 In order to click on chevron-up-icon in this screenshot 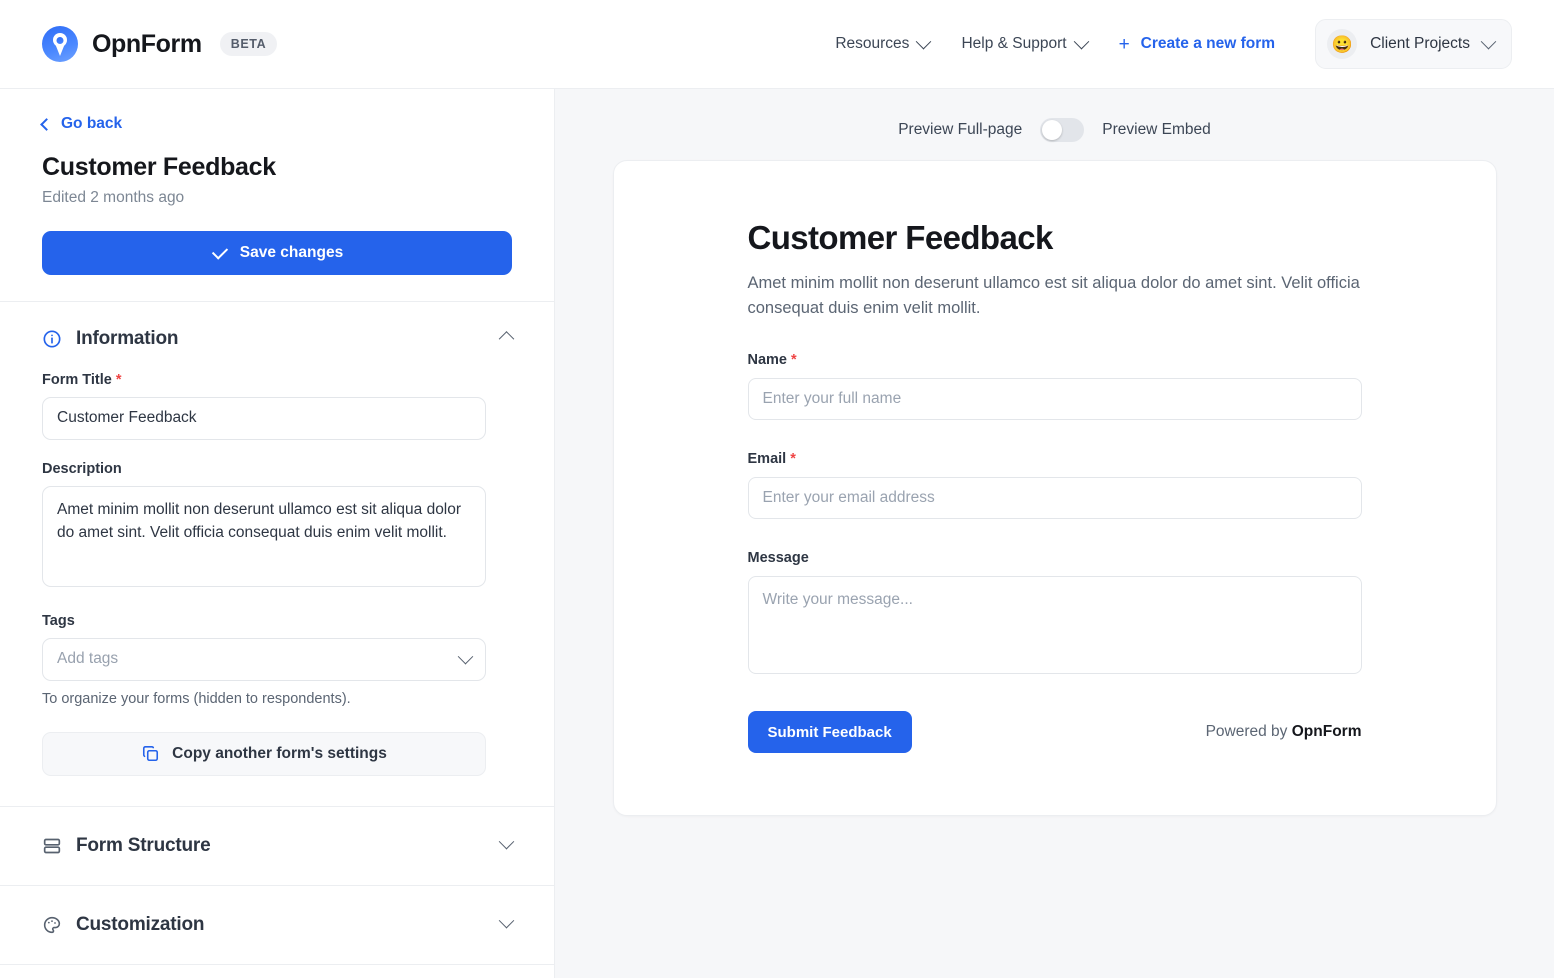, I will do `click(506, 338)`.